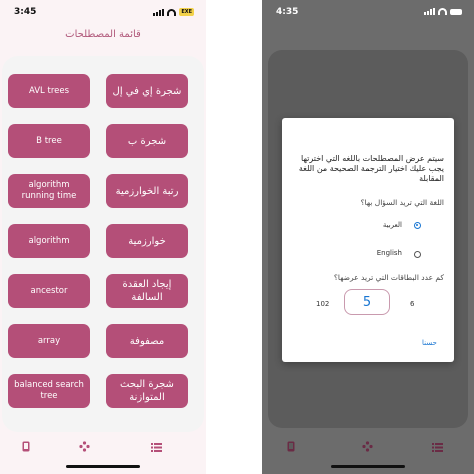  I want to click on term-arabic-button: شجرة ب, so click(147, 141).